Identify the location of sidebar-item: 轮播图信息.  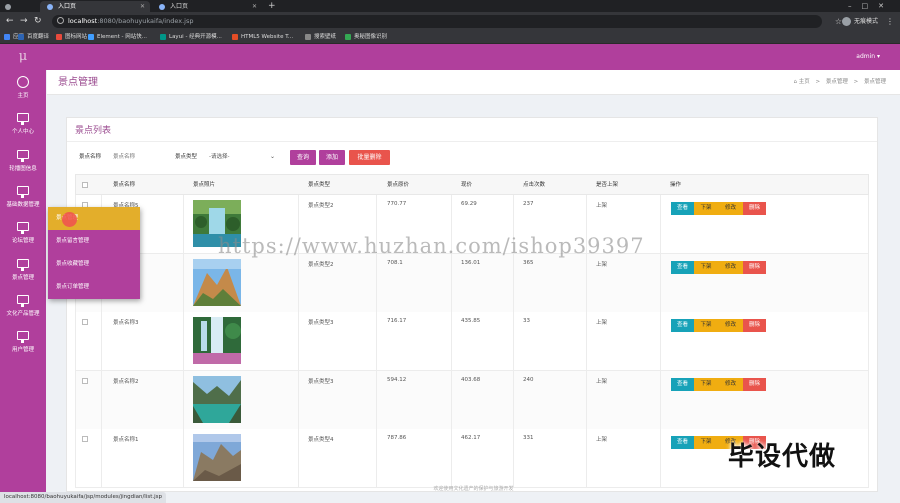
(23, 164).